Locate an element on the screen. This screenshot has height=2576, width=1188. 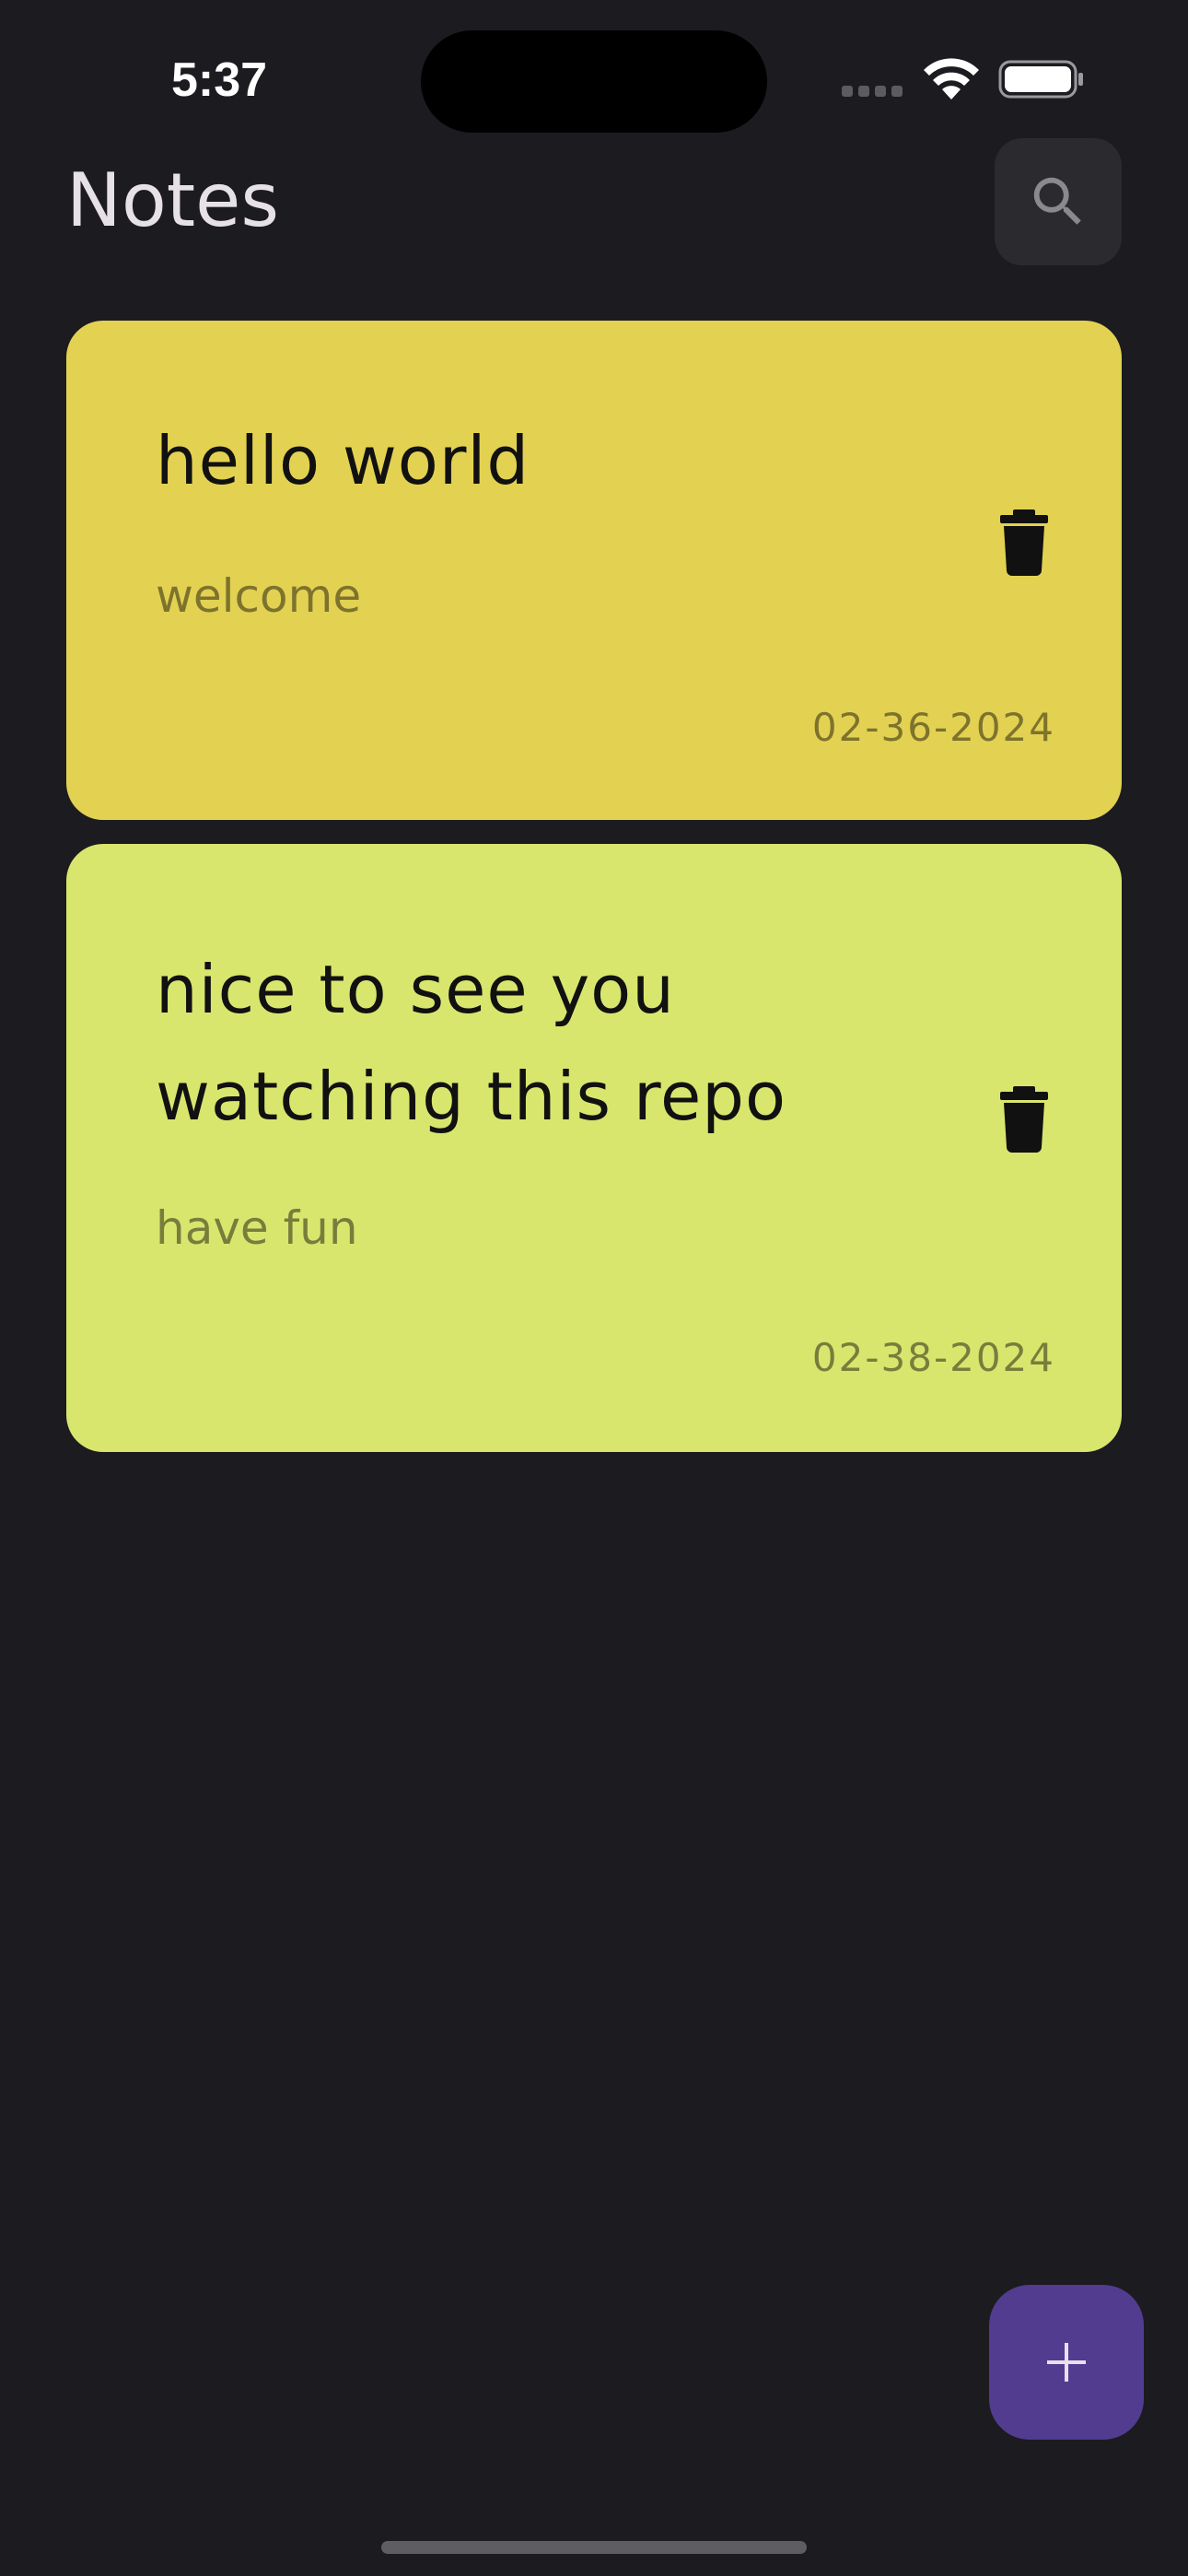
search-button is located at coordinates (1058, 201).